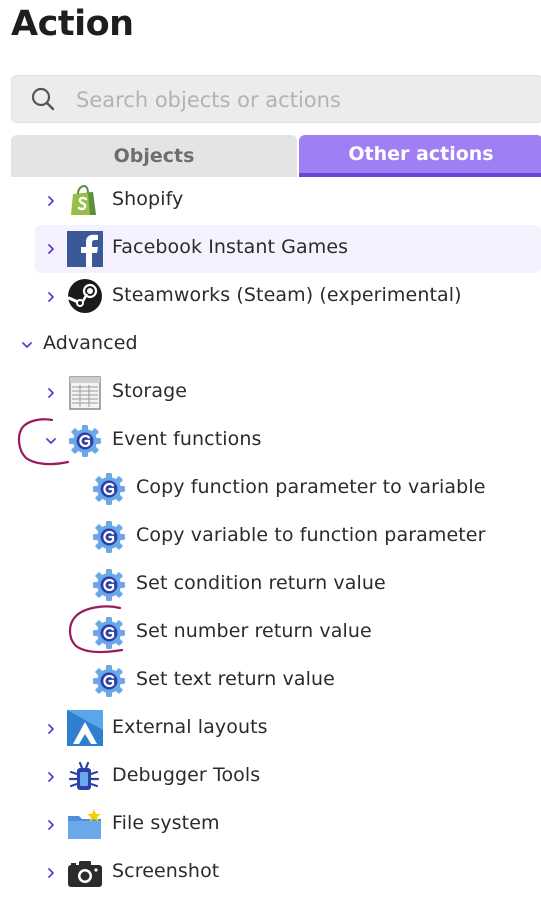 The height and width of the screenshot is (901, 541). I want to click on tree-item-debugger-tools: Debugger Tools, so click(270, 777).